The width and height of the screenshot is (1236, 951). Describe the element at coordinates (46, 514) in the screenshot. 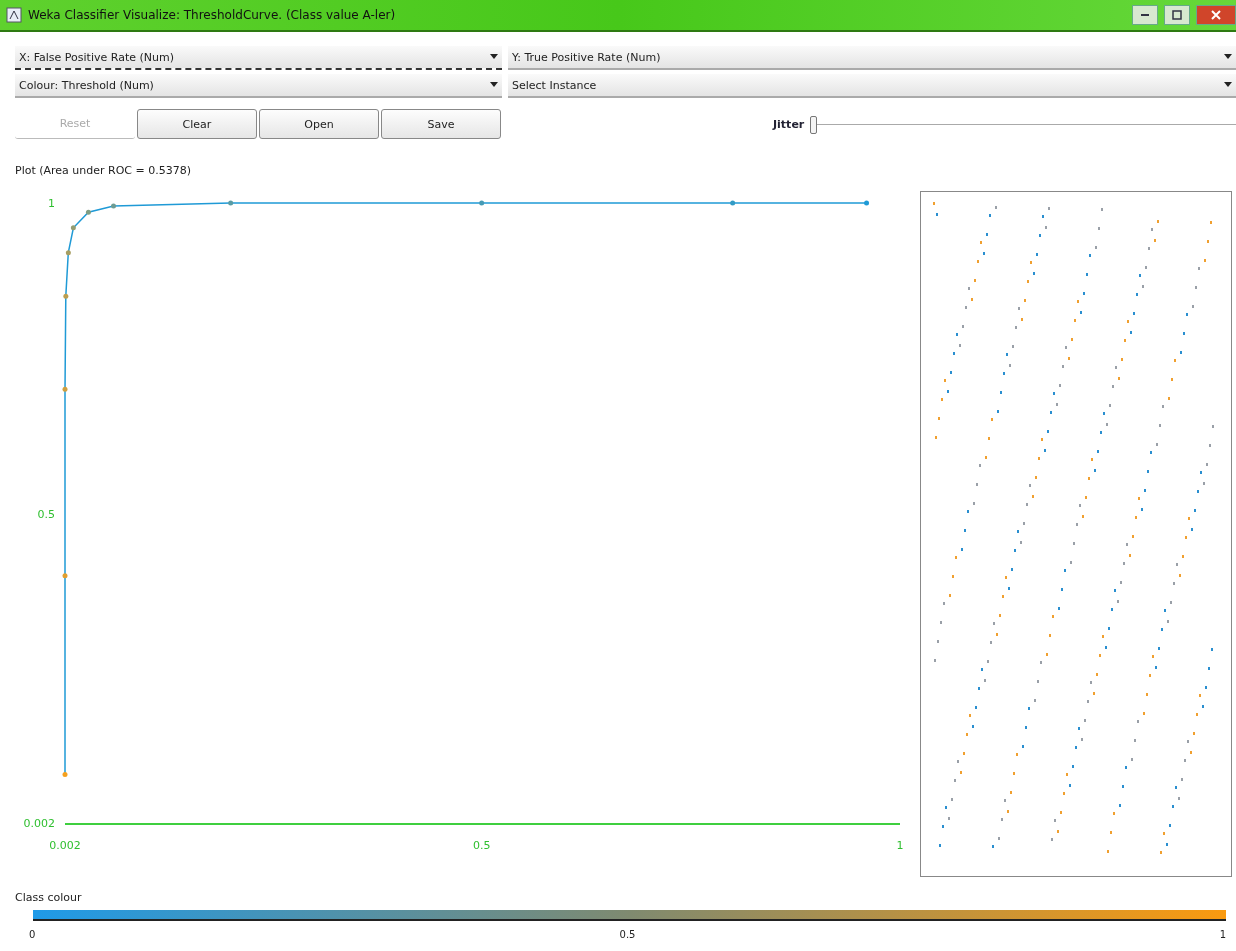

I see `y-tick-label: 0.5` at that location.